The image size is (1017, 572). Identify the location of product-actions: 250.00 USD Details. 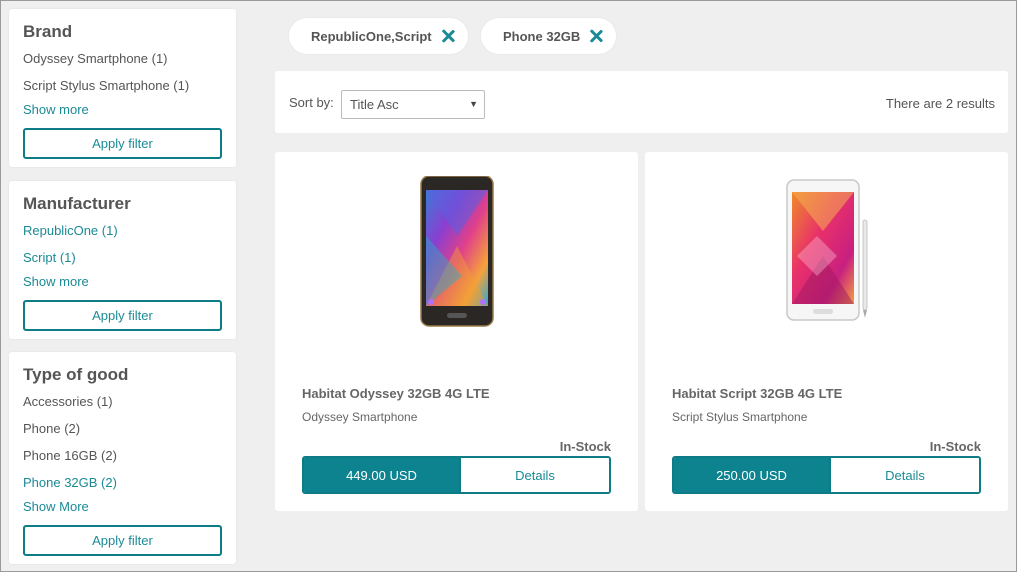
(826, 475).